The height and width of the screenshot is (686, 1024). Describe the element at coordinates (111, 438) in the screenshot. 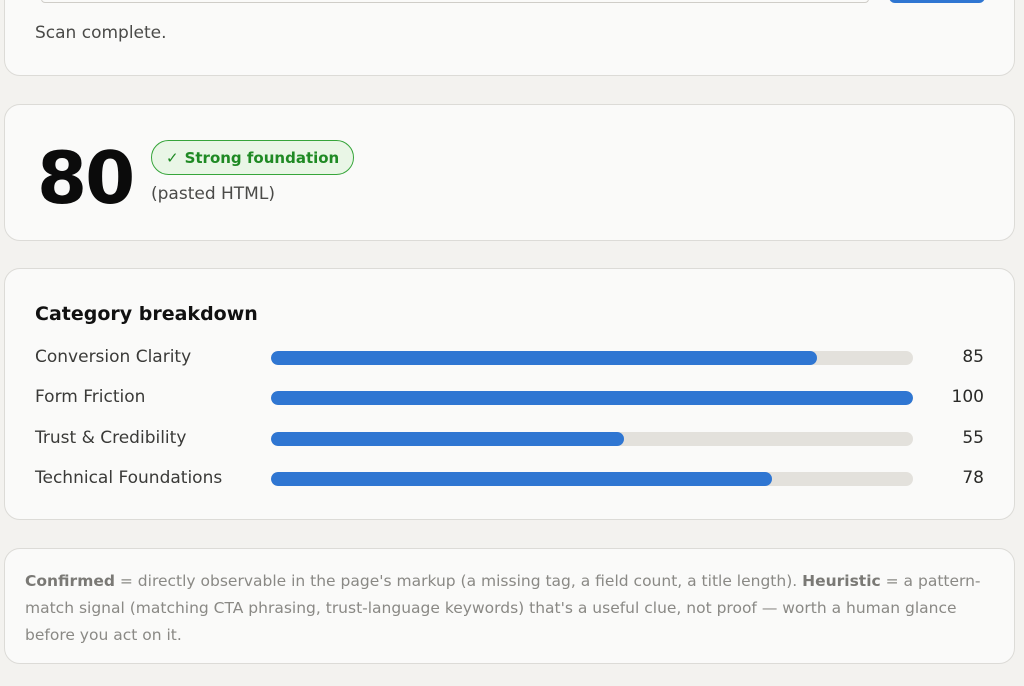

I see `category-label: Trust & Credibility` at that location.